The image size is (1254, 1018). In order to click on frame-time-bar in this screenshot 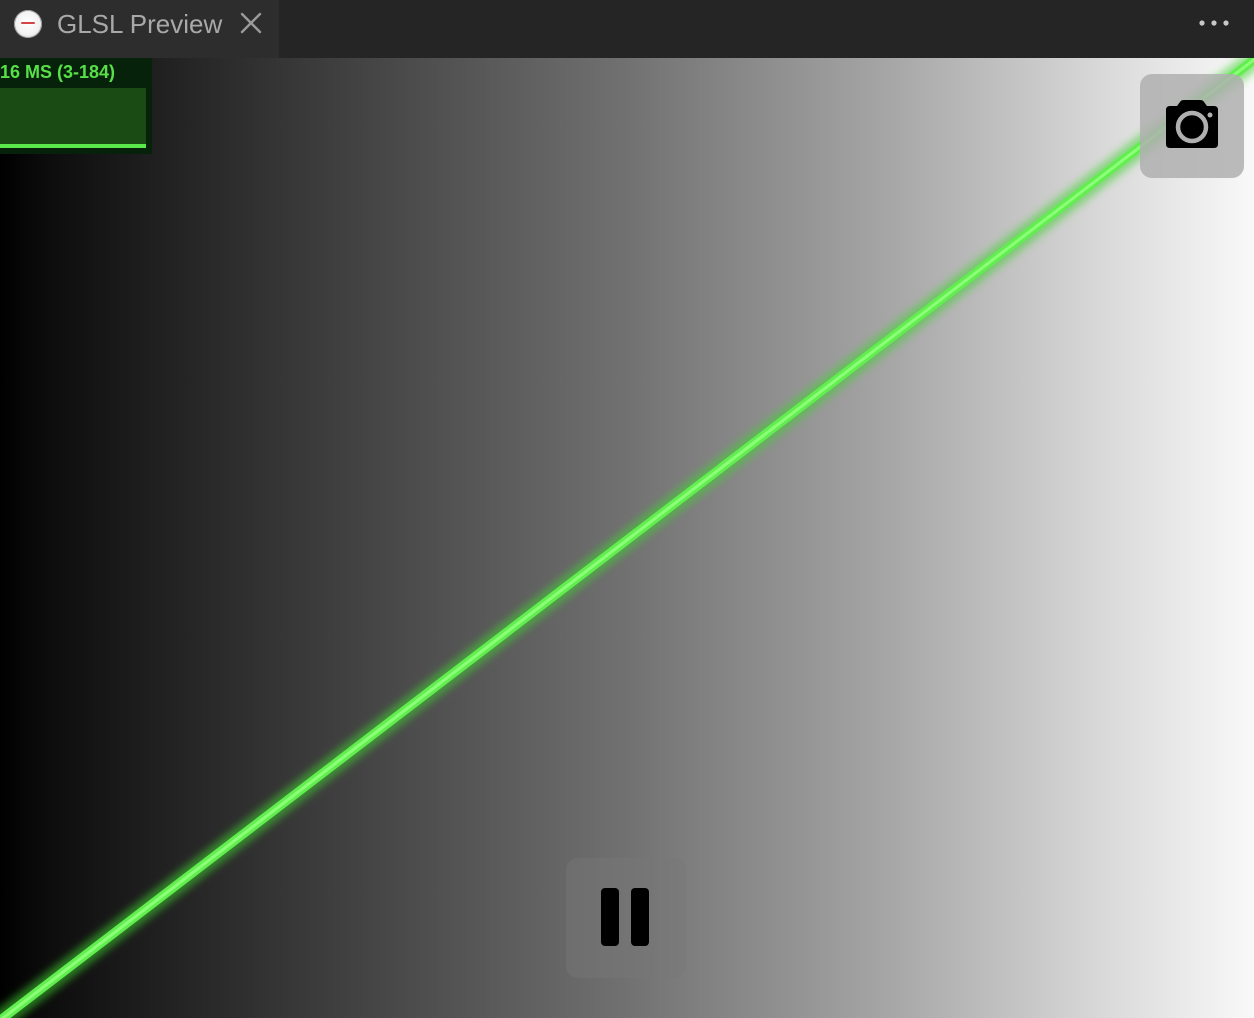, I will do `click(73, 146)`.